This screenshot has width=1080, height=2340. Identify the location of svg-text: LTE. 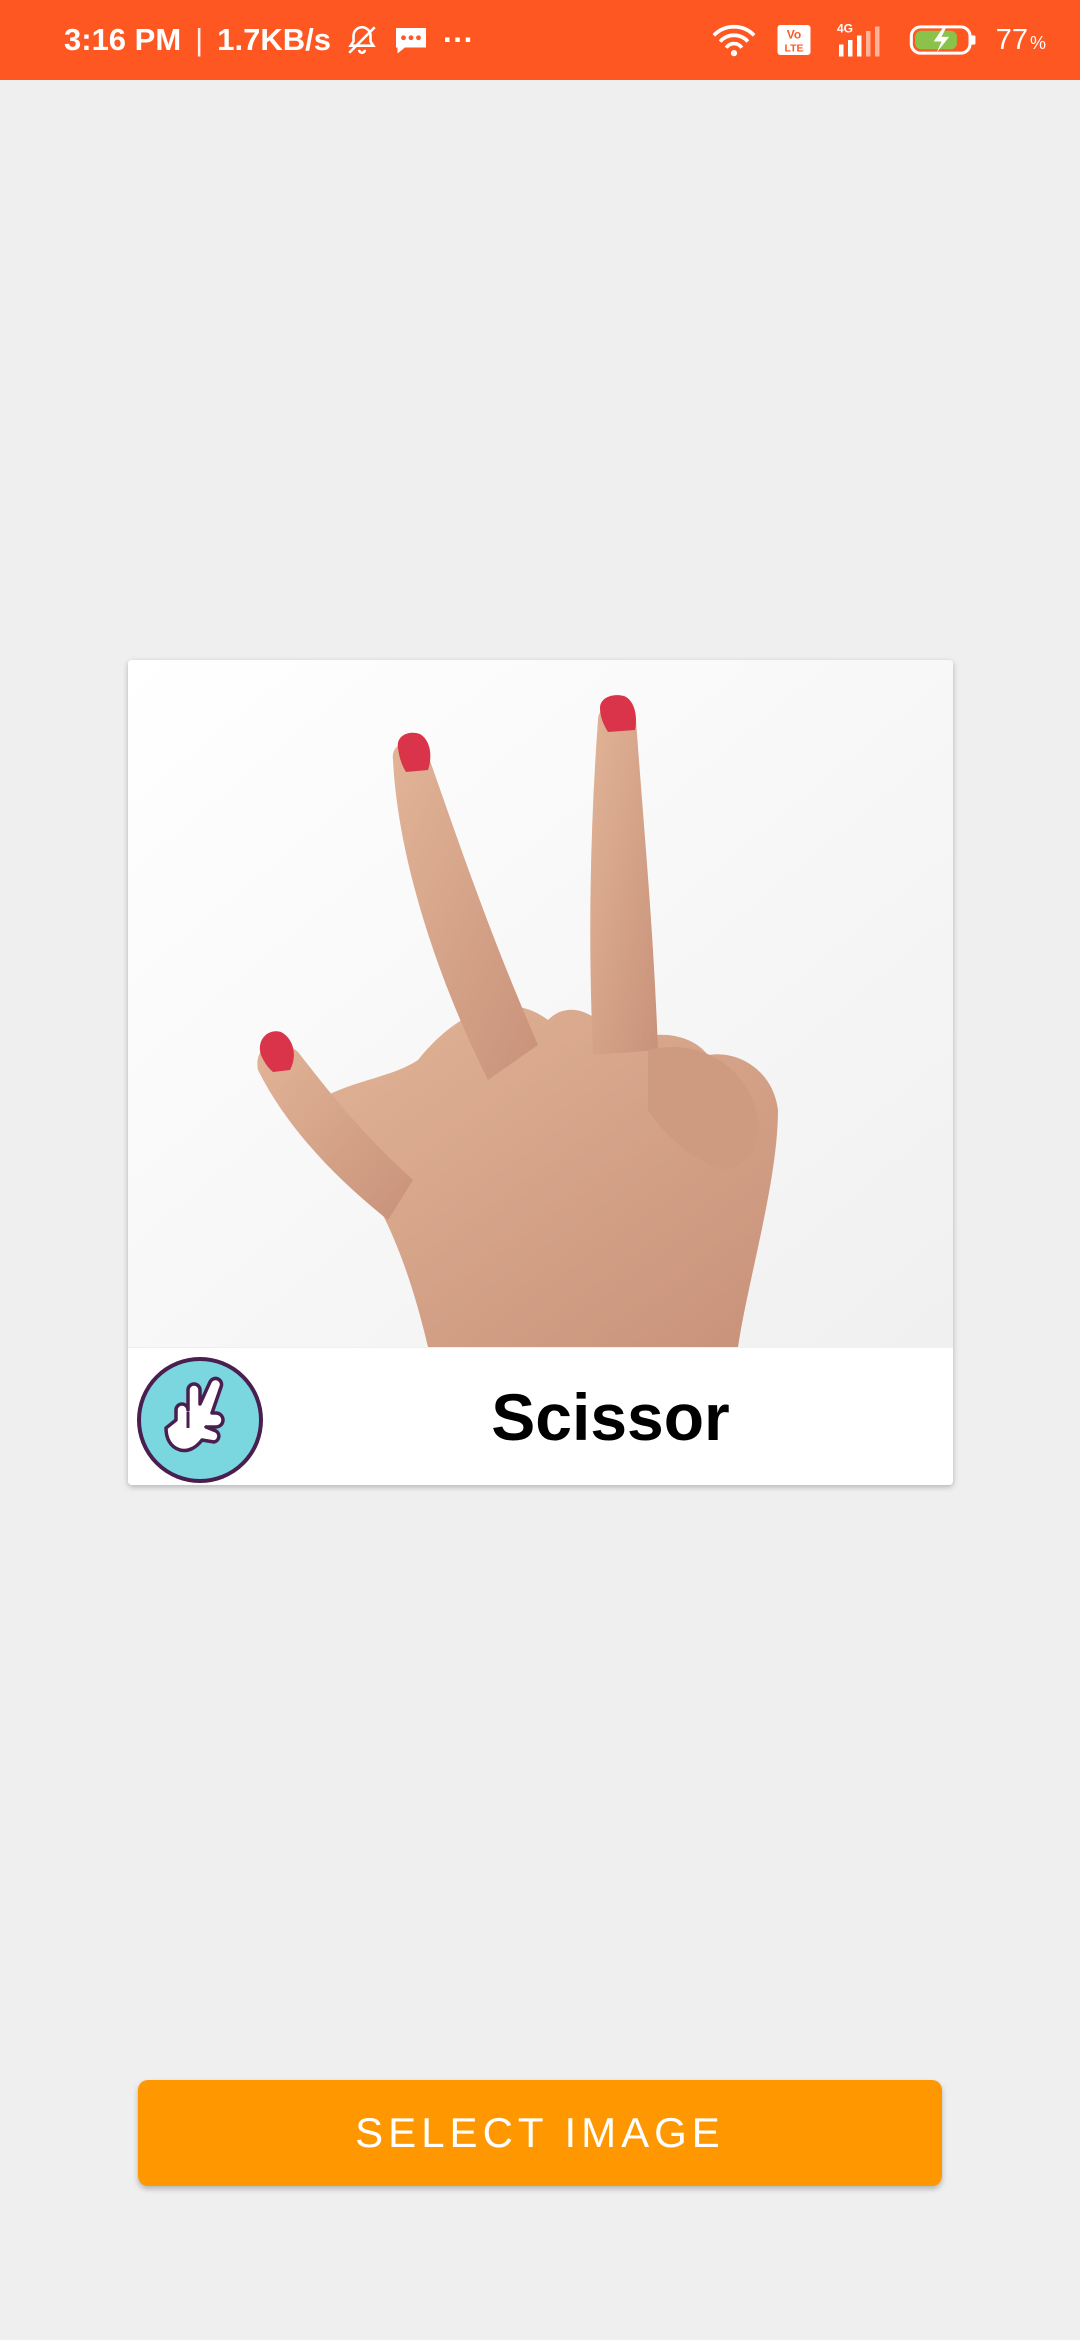
(793, 48).